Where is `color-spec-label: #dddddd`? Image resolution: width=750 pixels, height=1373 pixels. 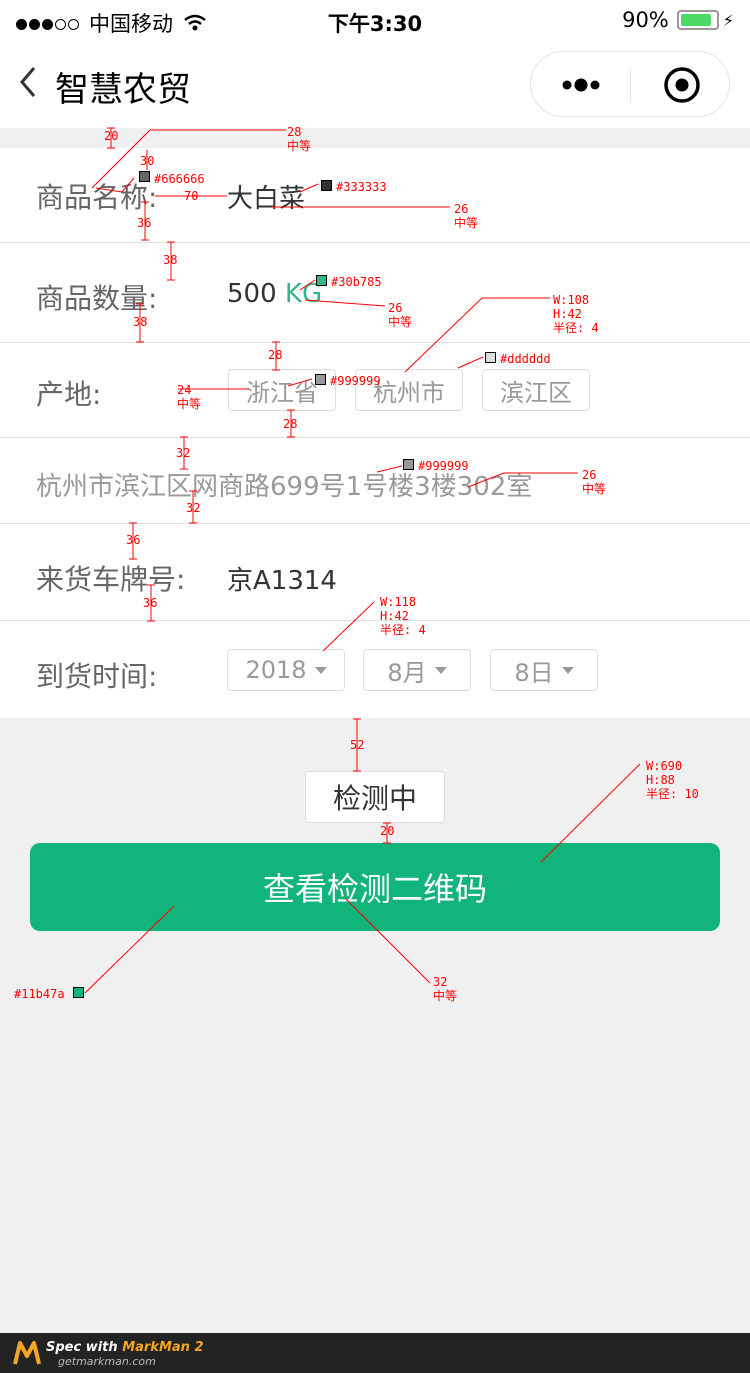
color-spec-label: #dddddd is located at coordinates (525, 359).